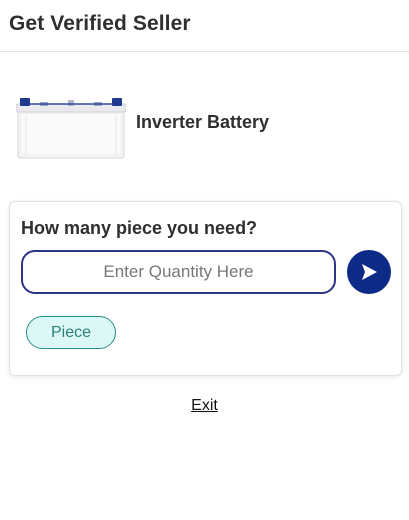 Image resolution: width=409 pixels, height=520 pixels. What do you see at coordinates (139, 228) in the screenshot?
I see `quantity-question: How many piece you need?` at bounding box center [139, 228].